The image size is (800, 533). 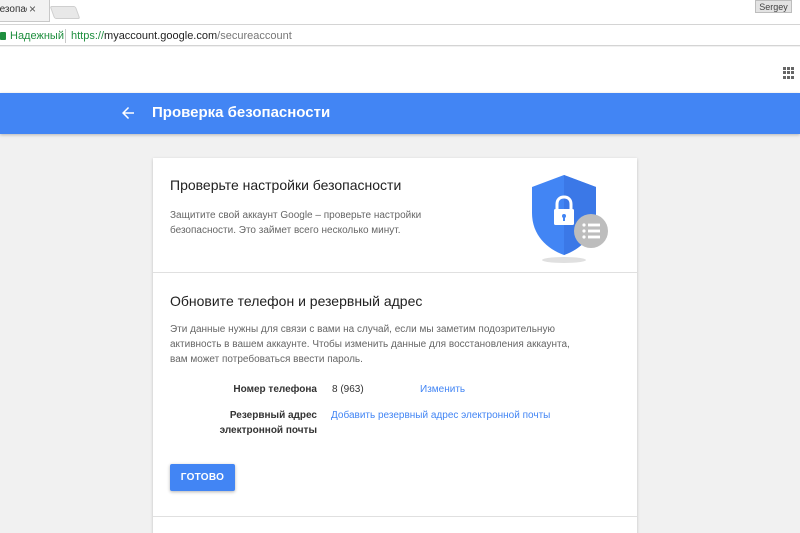 What do you see at coordinates (275, 389) in the screenshot?
I see `phone-label: Номер телефона` at bounding box center [275, 389].